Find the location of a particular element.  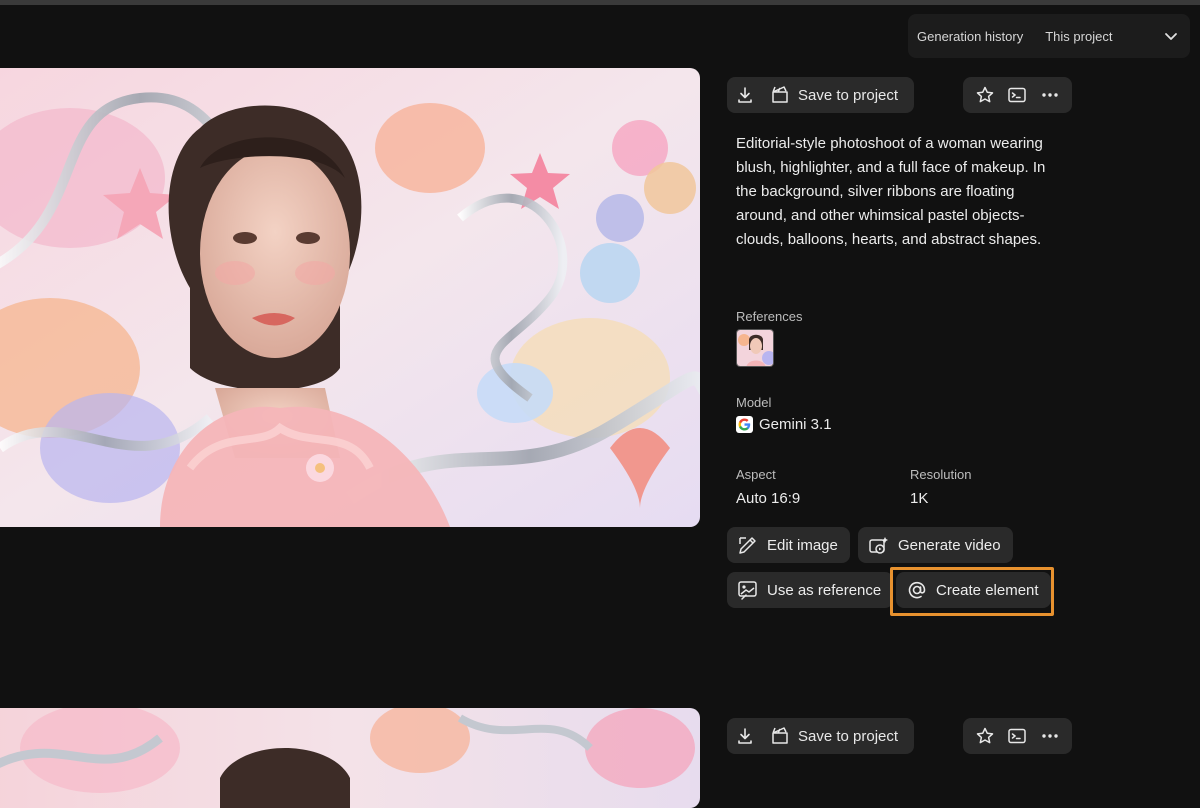

download-button is located at coordinates (745, 95).